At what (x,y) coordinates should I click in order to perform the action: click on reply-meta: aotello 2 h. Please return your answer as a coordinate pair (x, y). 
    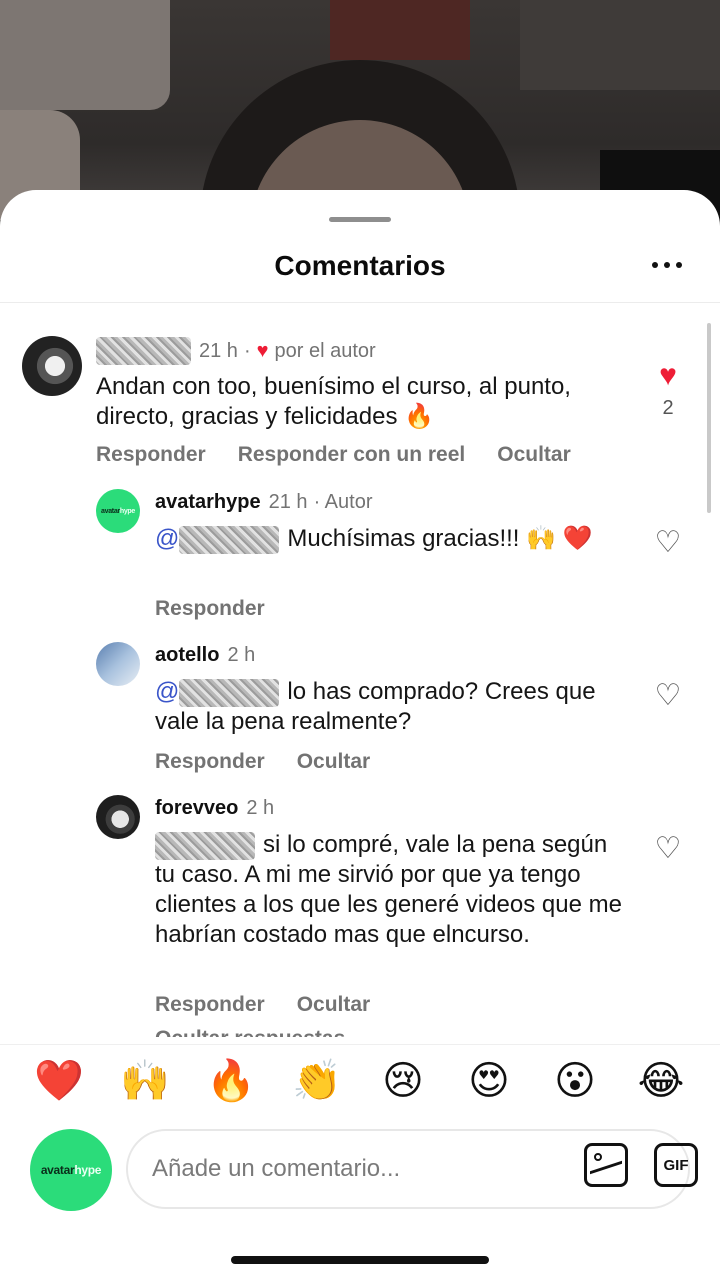
    Looking at the image, I should click on (205, 655).